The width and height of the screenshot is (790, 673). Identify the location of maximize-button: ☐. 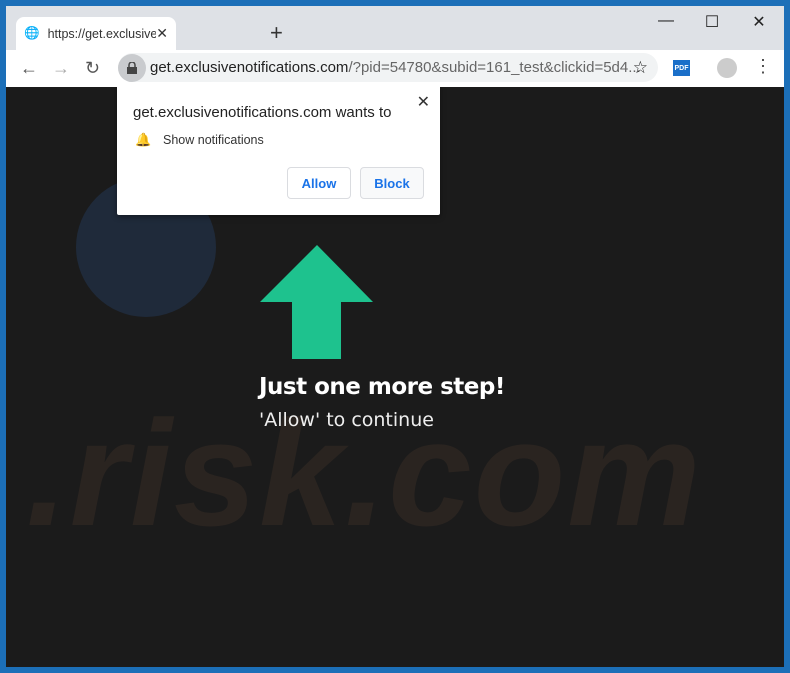
(712, 22).